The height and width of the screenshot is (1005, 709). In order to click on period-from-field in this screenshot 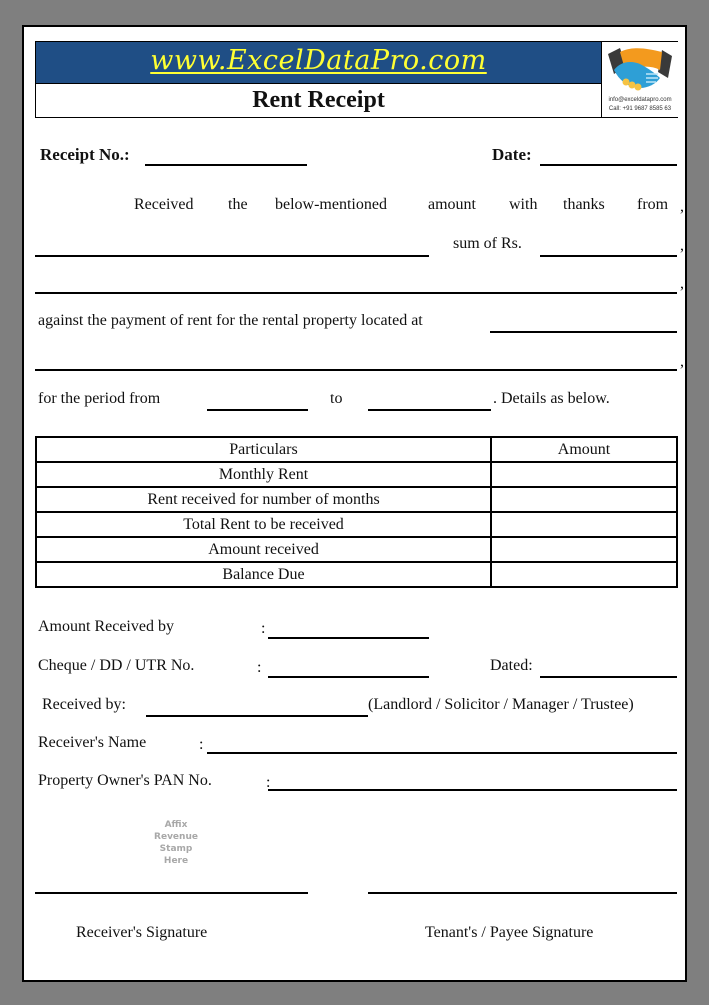, I will do `click(257, 410)`.